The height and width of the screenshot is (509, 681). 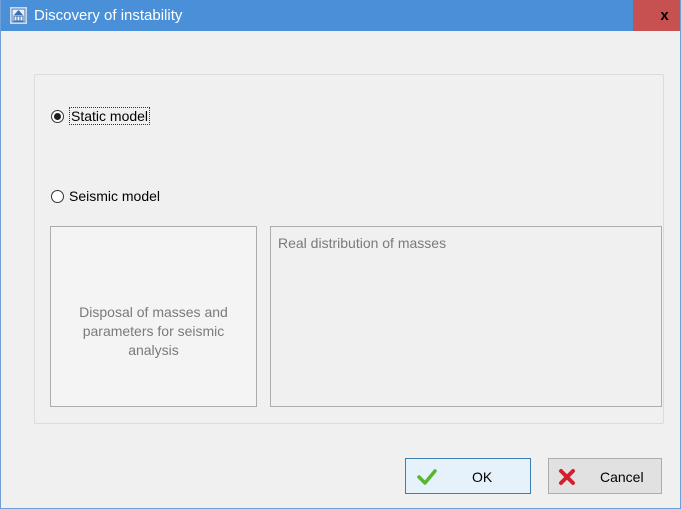 What do you see at coordinates (656, 15) in the screenshot?
I see `close-button: x` at bounding box center [656, 15].